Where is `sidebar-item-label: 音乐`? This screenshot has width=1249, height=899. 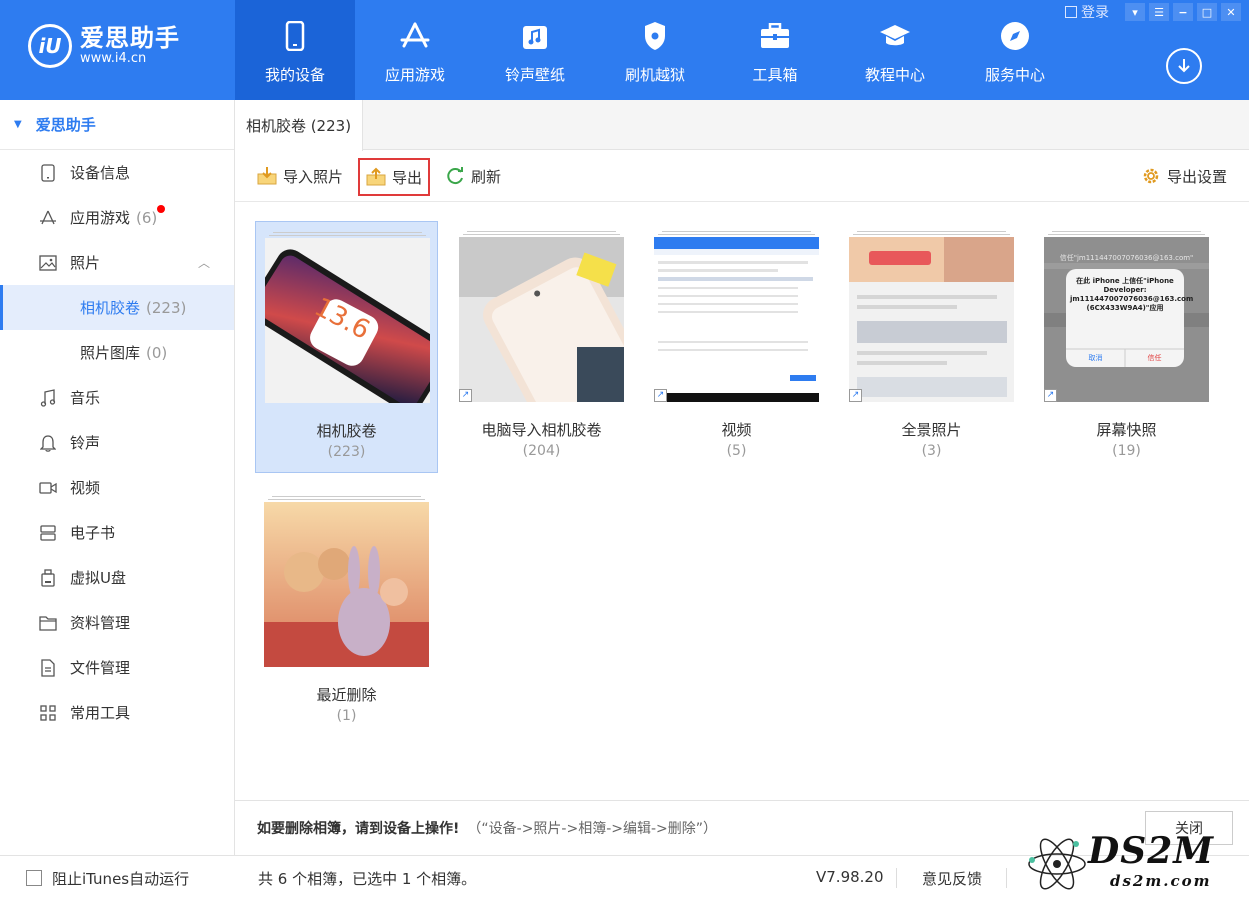
sidebar-item-label: 音乐 is located at coordinates (85, 398).